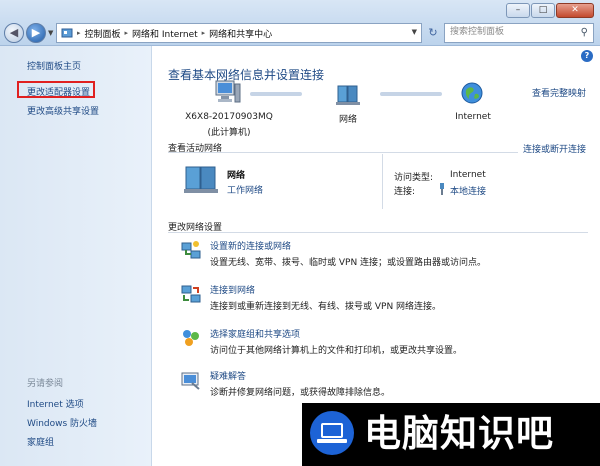 The image size is (600, 466). What do you see at coordinates (332, 433) in the screenshot?
I see `laptop-logo-icon` at bounding box center [332, 433].